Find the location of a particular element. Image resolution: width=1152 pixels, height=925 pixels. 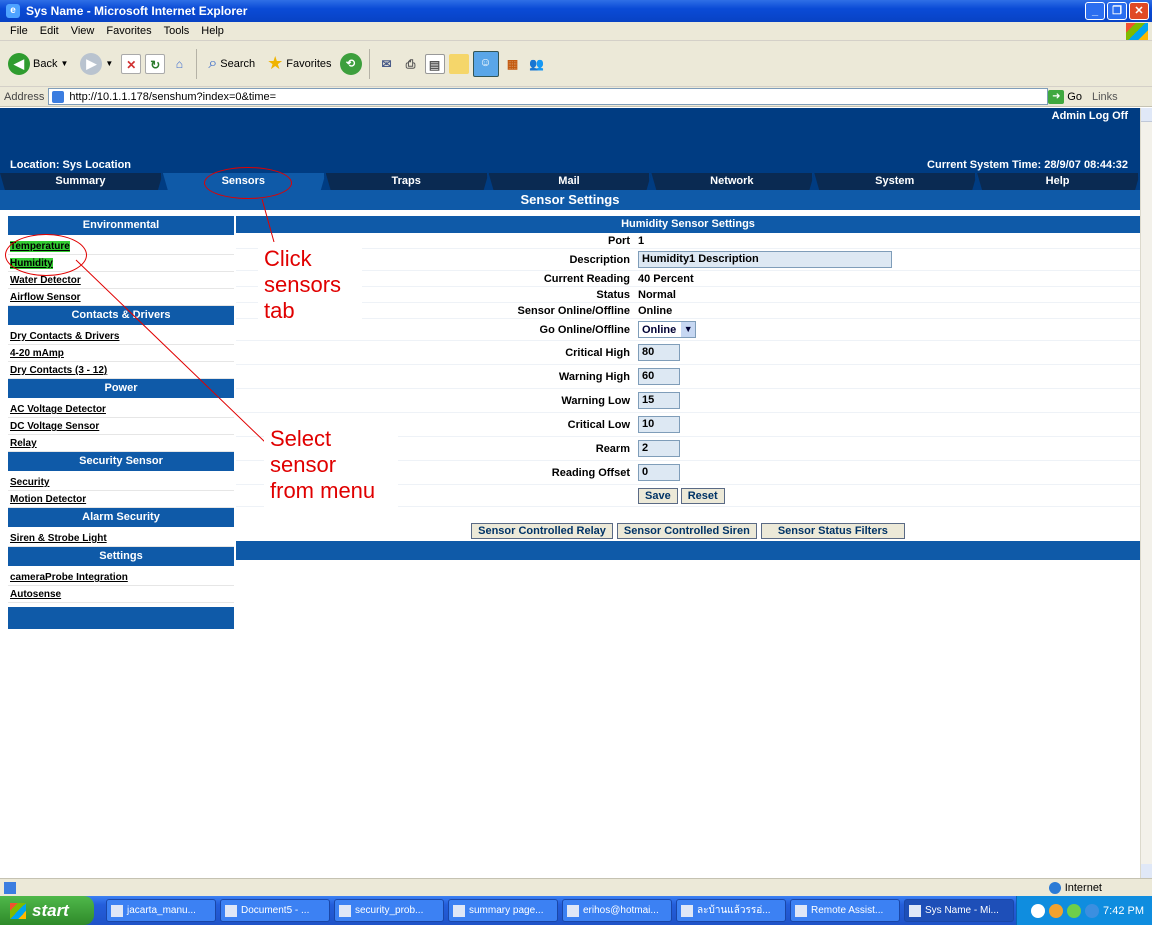

annotation-click-tab: Click sensors tab is located at coordinates (310, 287).